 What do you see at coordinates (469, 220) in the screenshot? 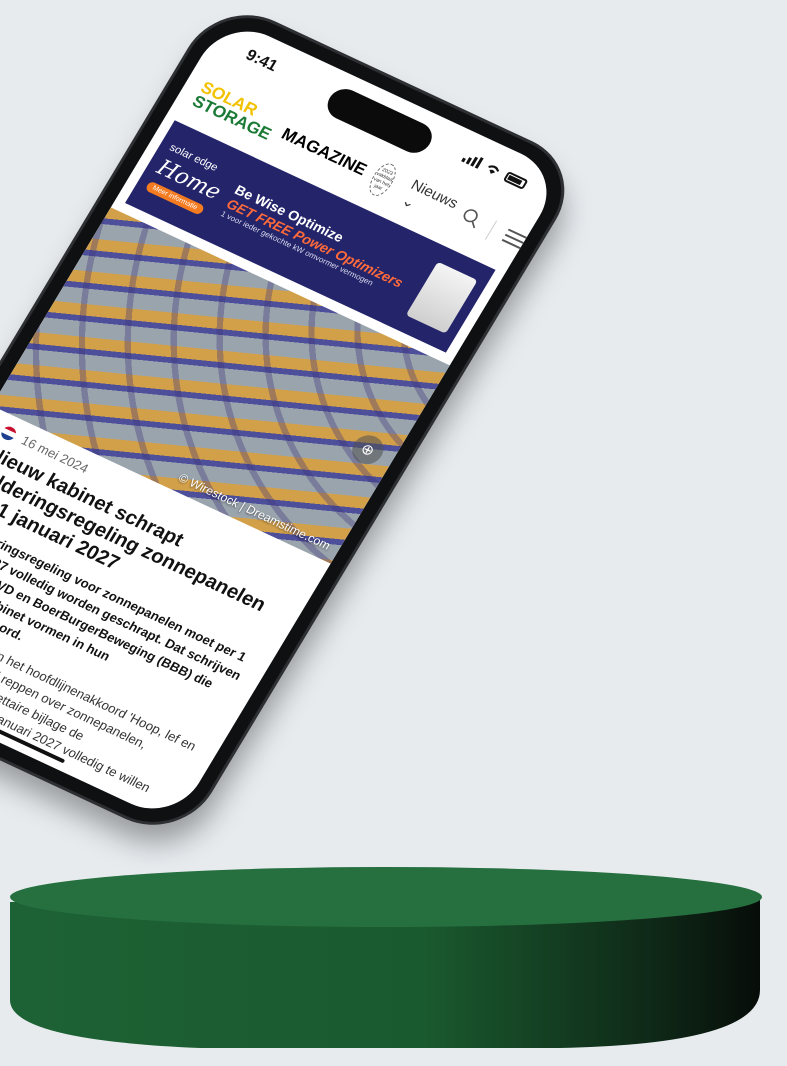
I see `search-icon` at bounding box center [469, 220].